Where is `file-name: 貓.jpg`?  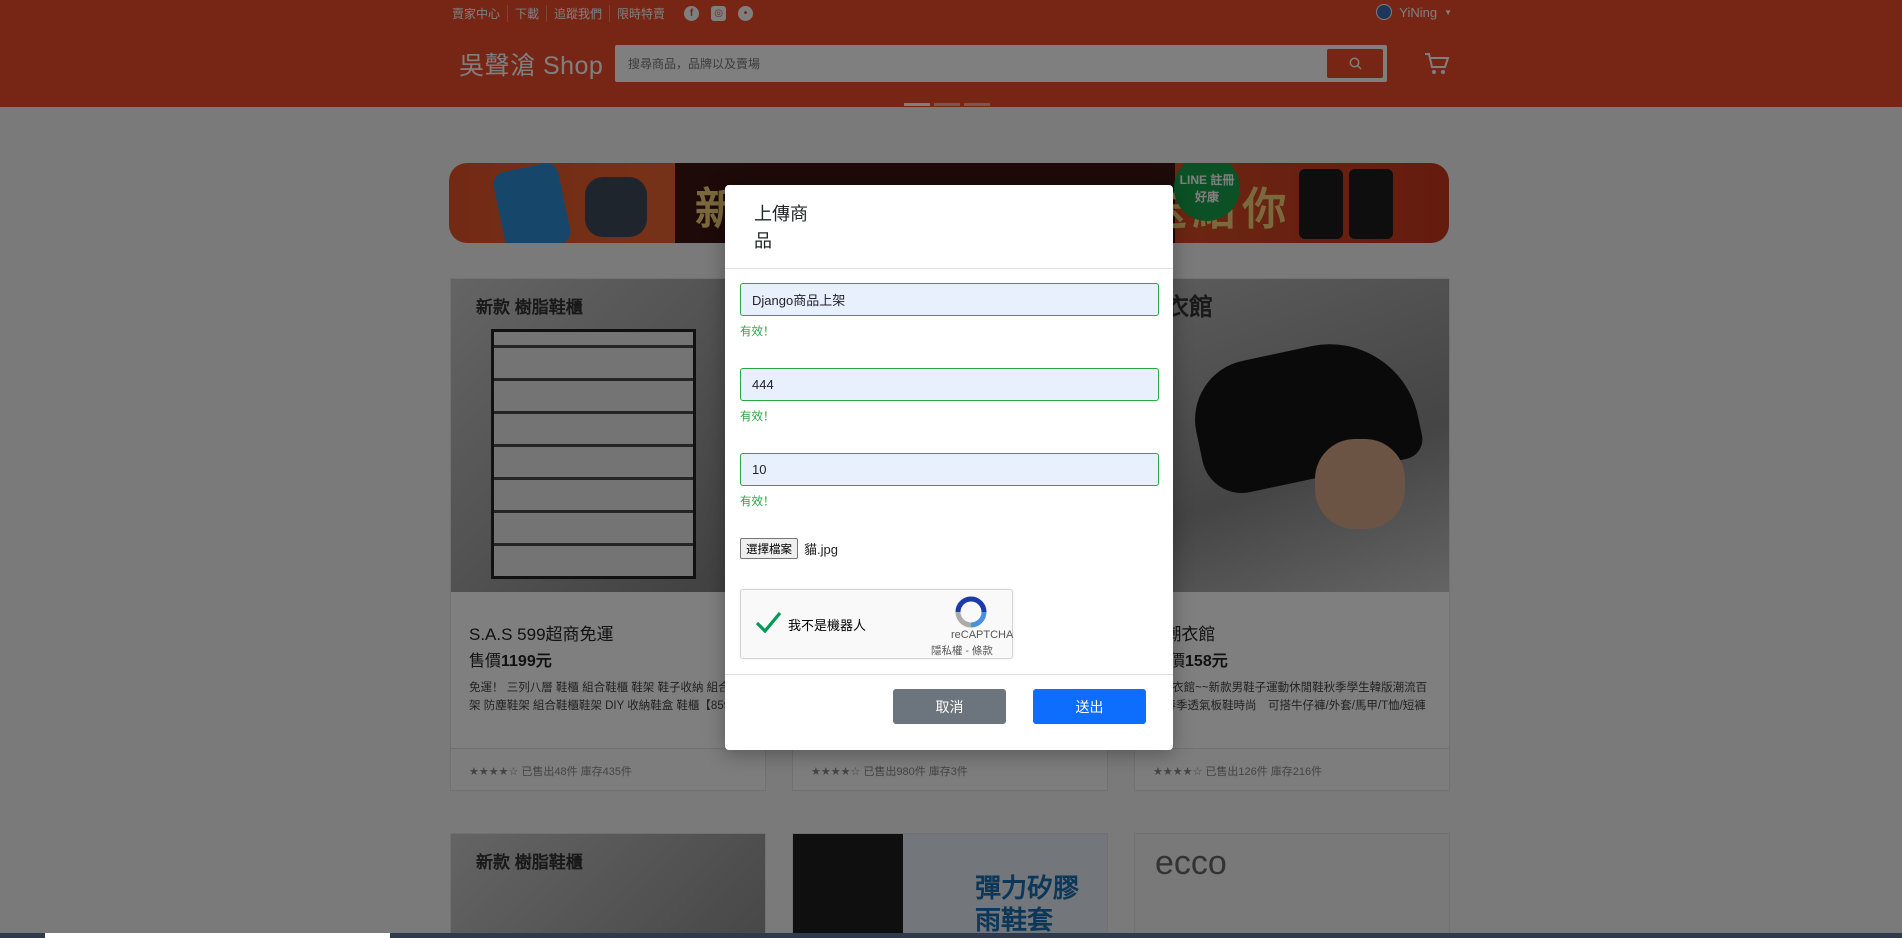 file-name: 貓.jpg is located at coordinates (821, 549).